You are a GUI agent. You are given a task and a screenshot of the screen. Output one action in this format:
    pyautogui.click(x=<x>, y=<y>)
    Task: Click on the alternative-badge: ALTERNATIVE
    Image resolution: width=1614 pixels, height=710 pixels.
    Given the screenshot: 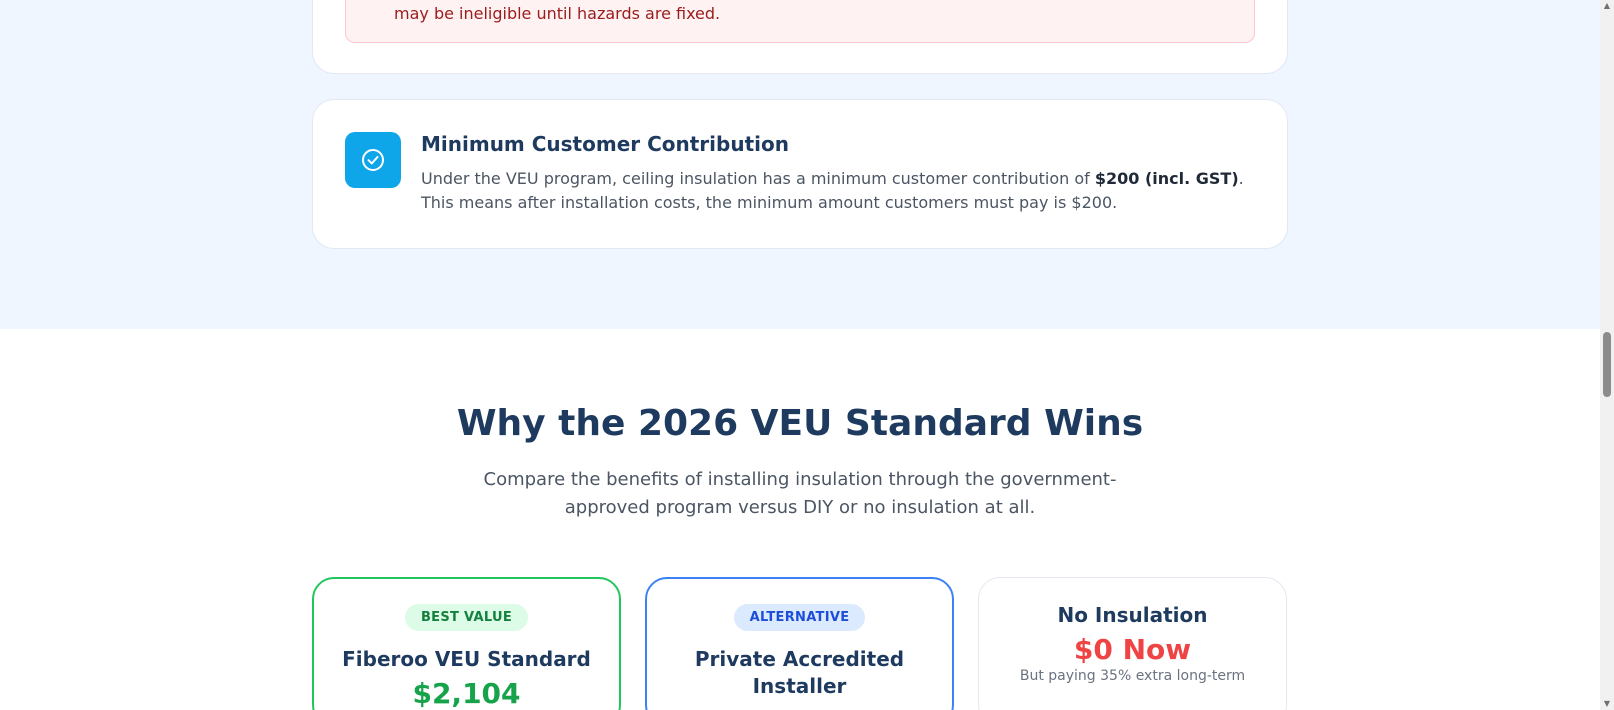 What is the action you would take?
    pyautogui.click(x=799, y=617)
    